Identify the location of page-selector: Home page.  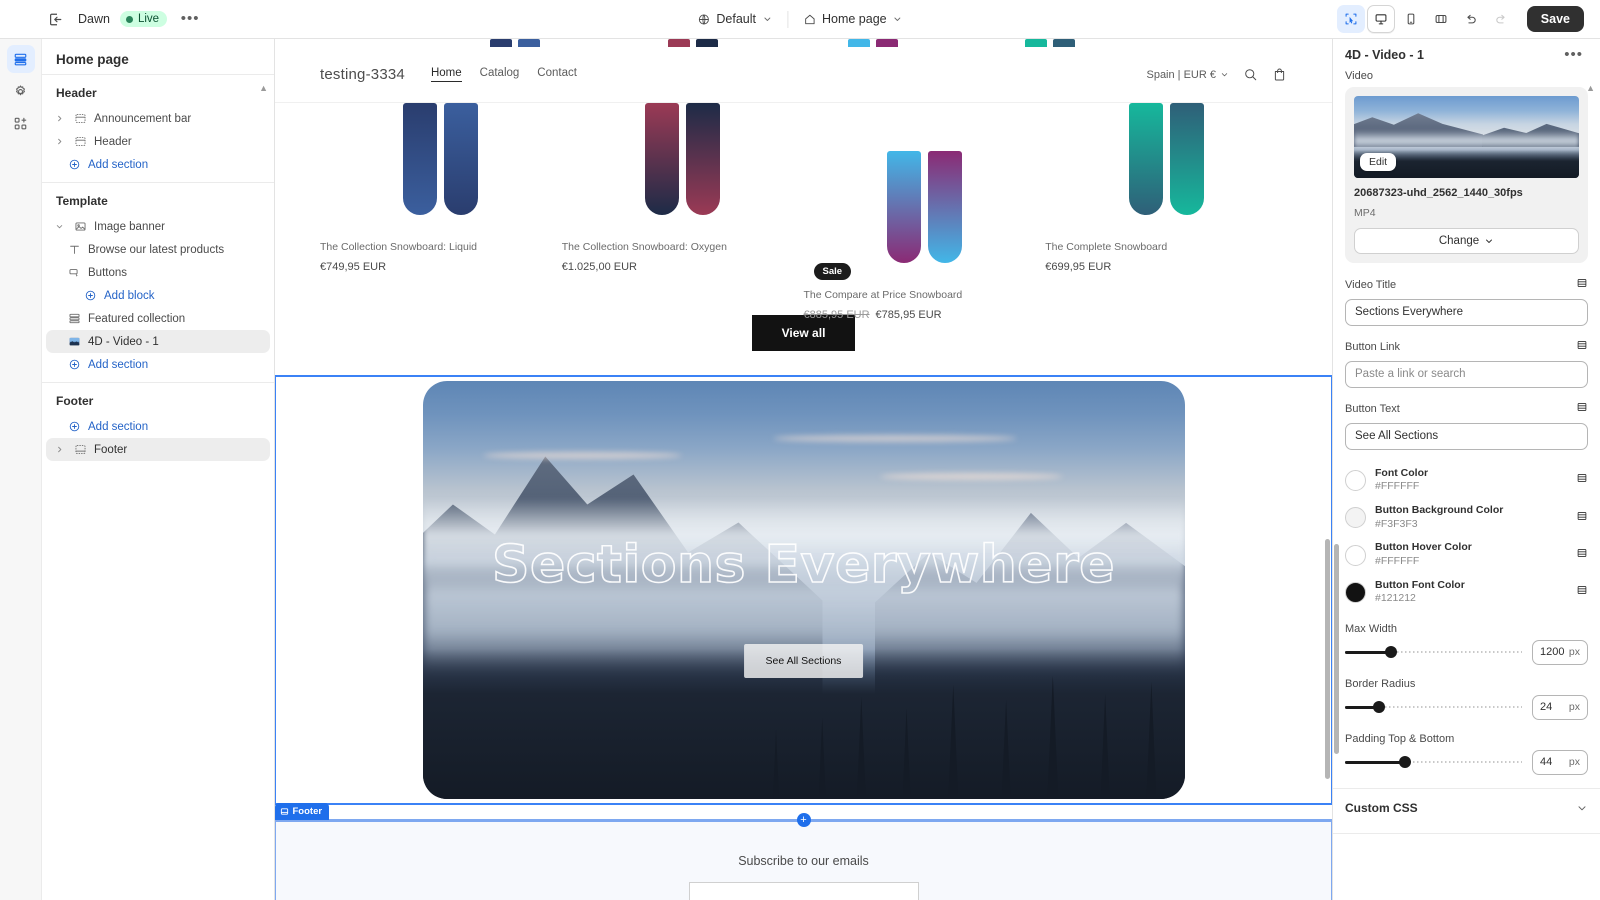
(853, 19).